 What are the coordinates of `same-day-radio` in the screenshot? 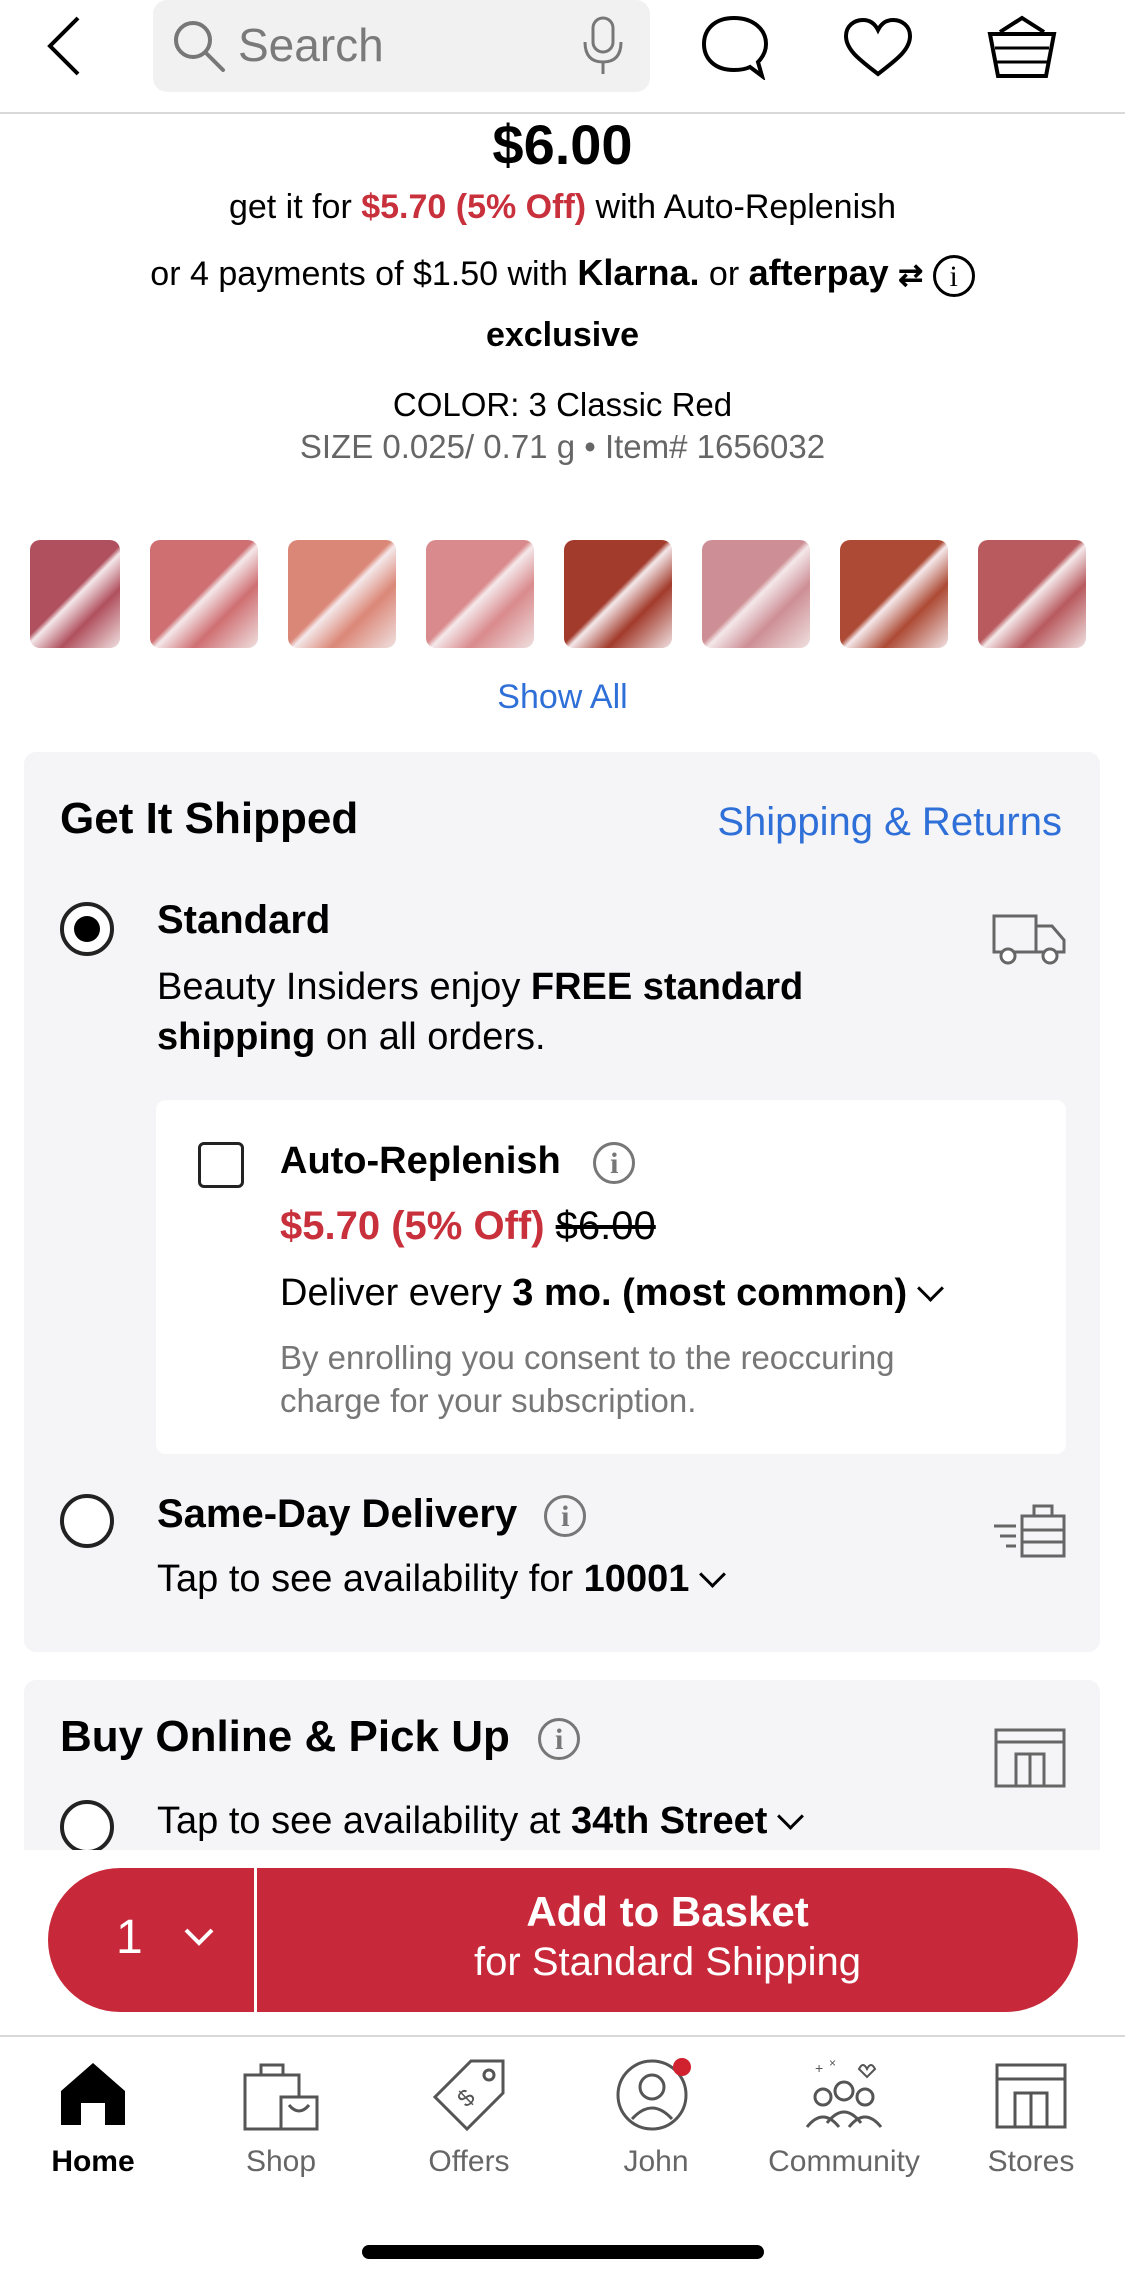 It's located at (87, 1521).